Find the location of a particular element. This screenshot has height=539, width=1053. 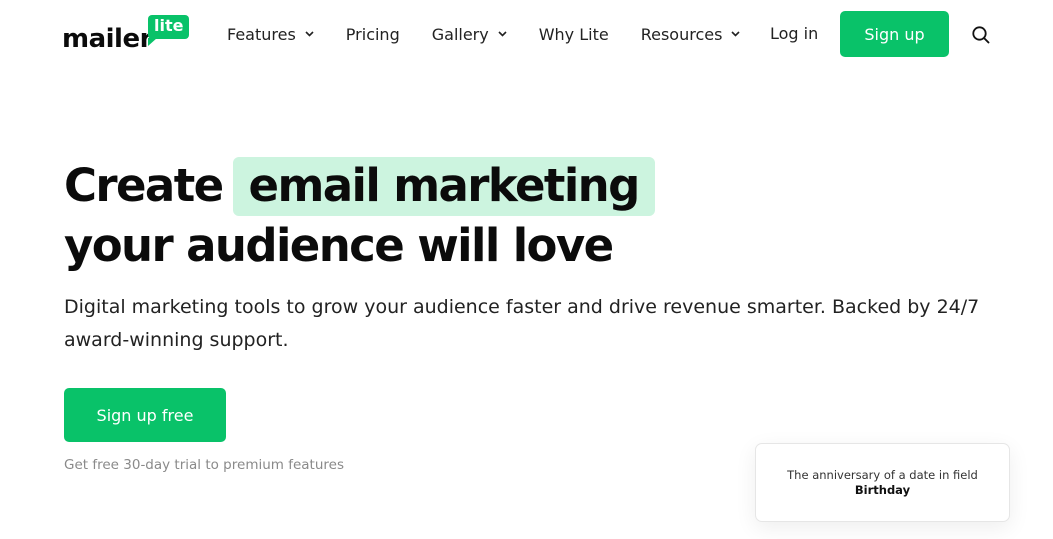

headline-line-1: Create email marketing is located at coordinates (359, 186).